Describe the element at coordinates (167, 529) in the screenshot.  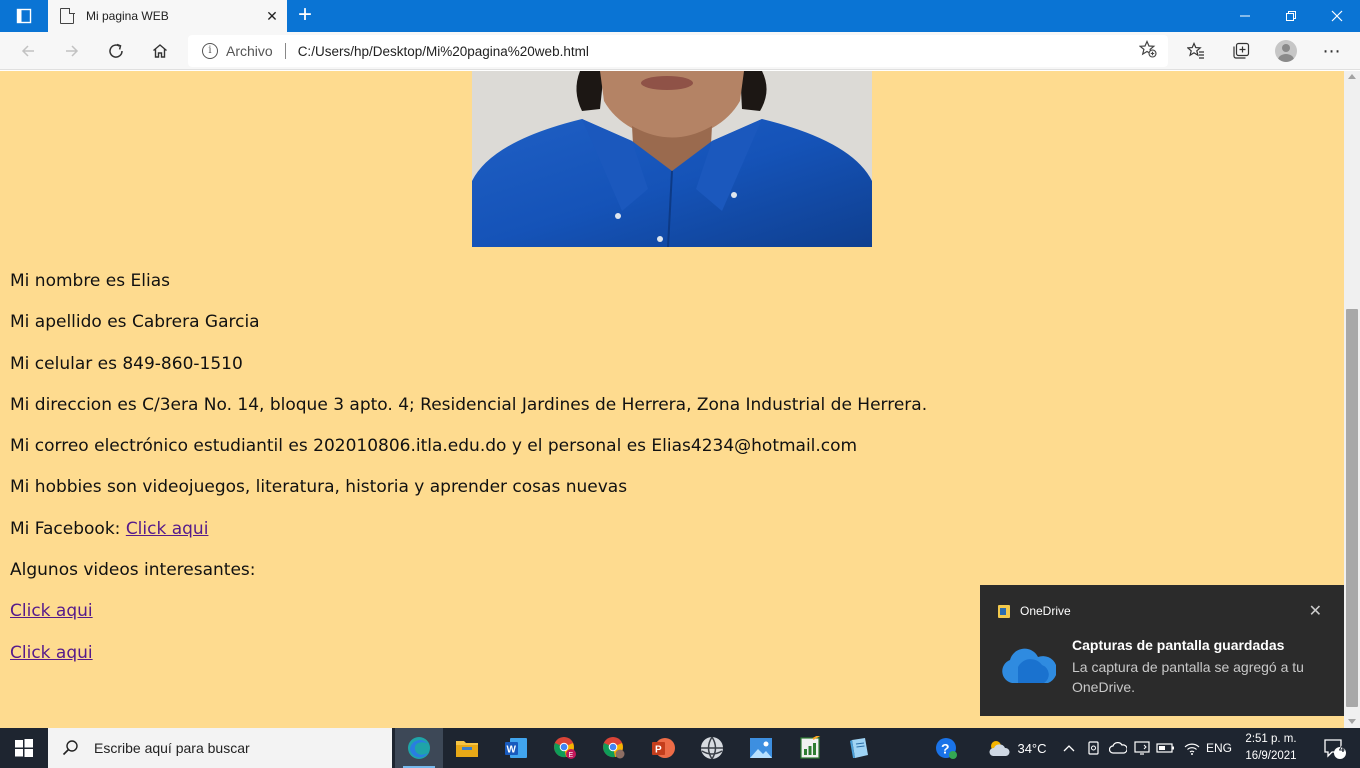
I see `facebook-link: Click aqui` at that location.